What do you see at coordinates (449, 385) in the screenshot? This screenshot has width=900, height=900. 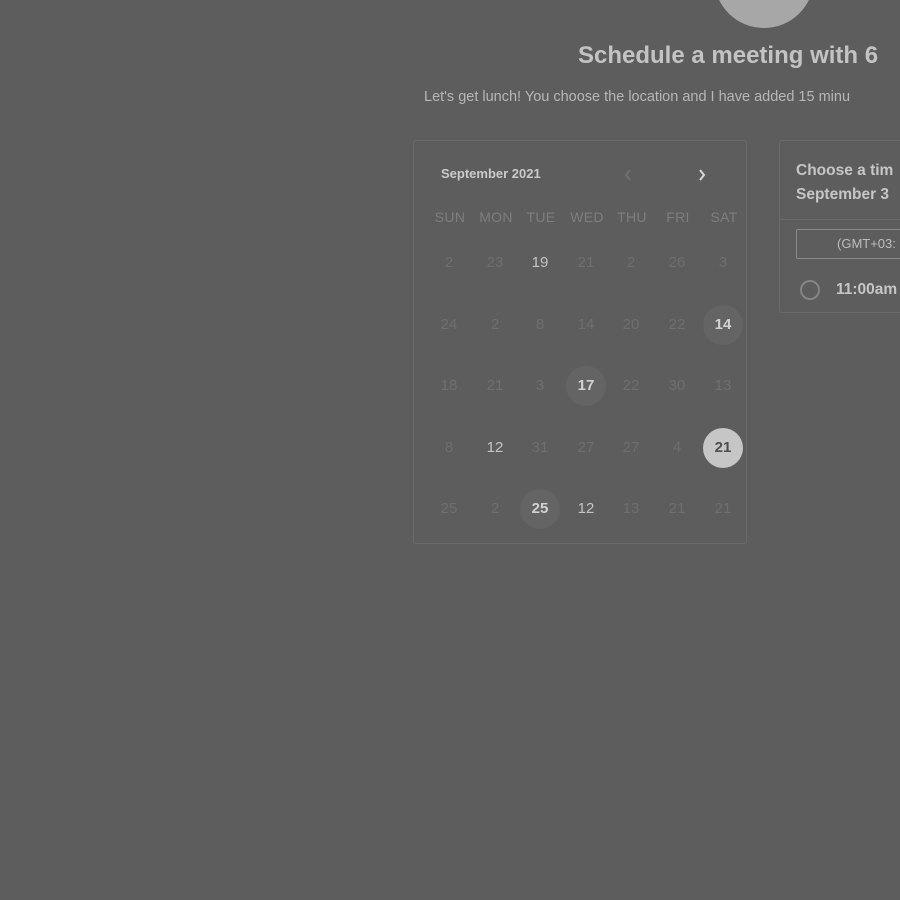 I see `day-cell: 18` at bounding box center [449, 385].